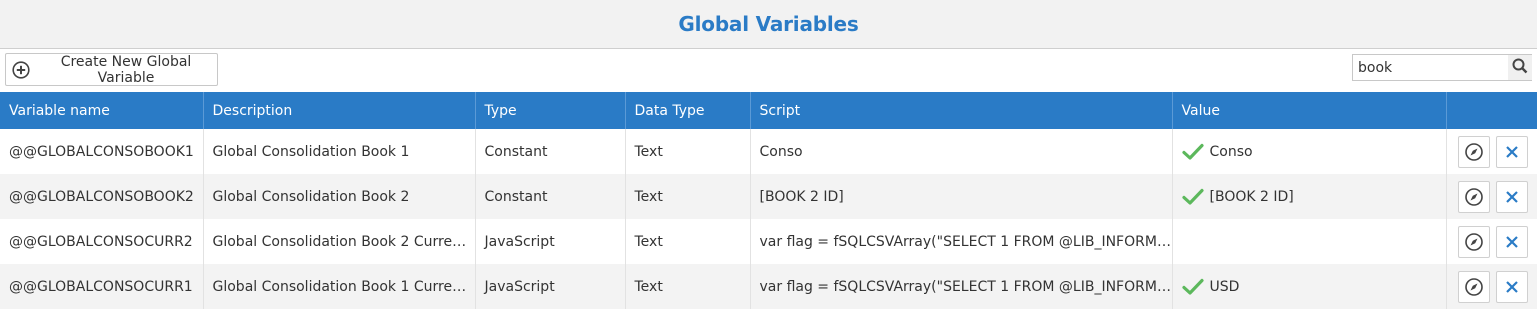 This screenshot has height=315, width=1537. Describe the element at coordinates (1309, 151) in the screenshot. I see `cell-value: Conso` at that location.